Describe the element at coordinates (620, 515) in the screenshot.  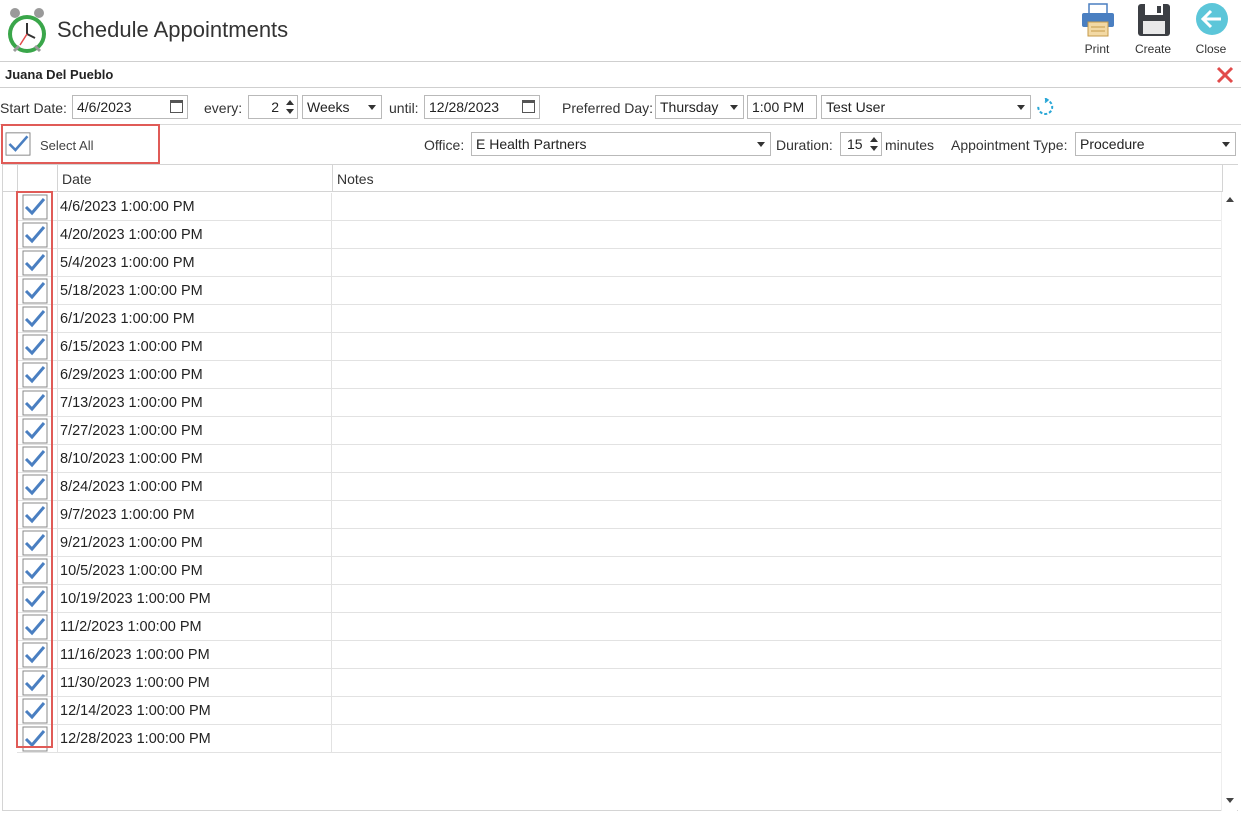
I see `table-row: 9/7/2023 1:00:00 PM` at that location.